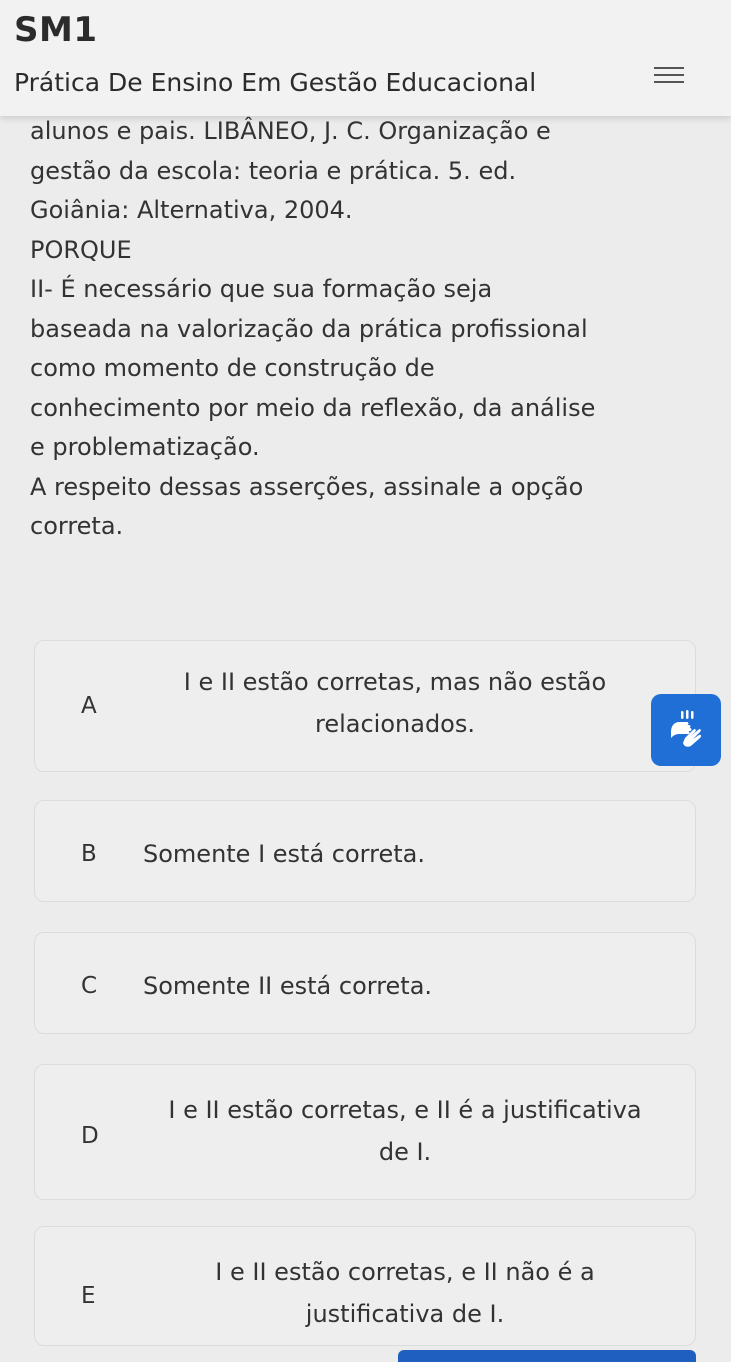 This screenshot has height=1362, width=731. What do you see at coordinates (88, 1296) in the screenshot?
I see `option-letter: E` at bounding box center [88, 1296].